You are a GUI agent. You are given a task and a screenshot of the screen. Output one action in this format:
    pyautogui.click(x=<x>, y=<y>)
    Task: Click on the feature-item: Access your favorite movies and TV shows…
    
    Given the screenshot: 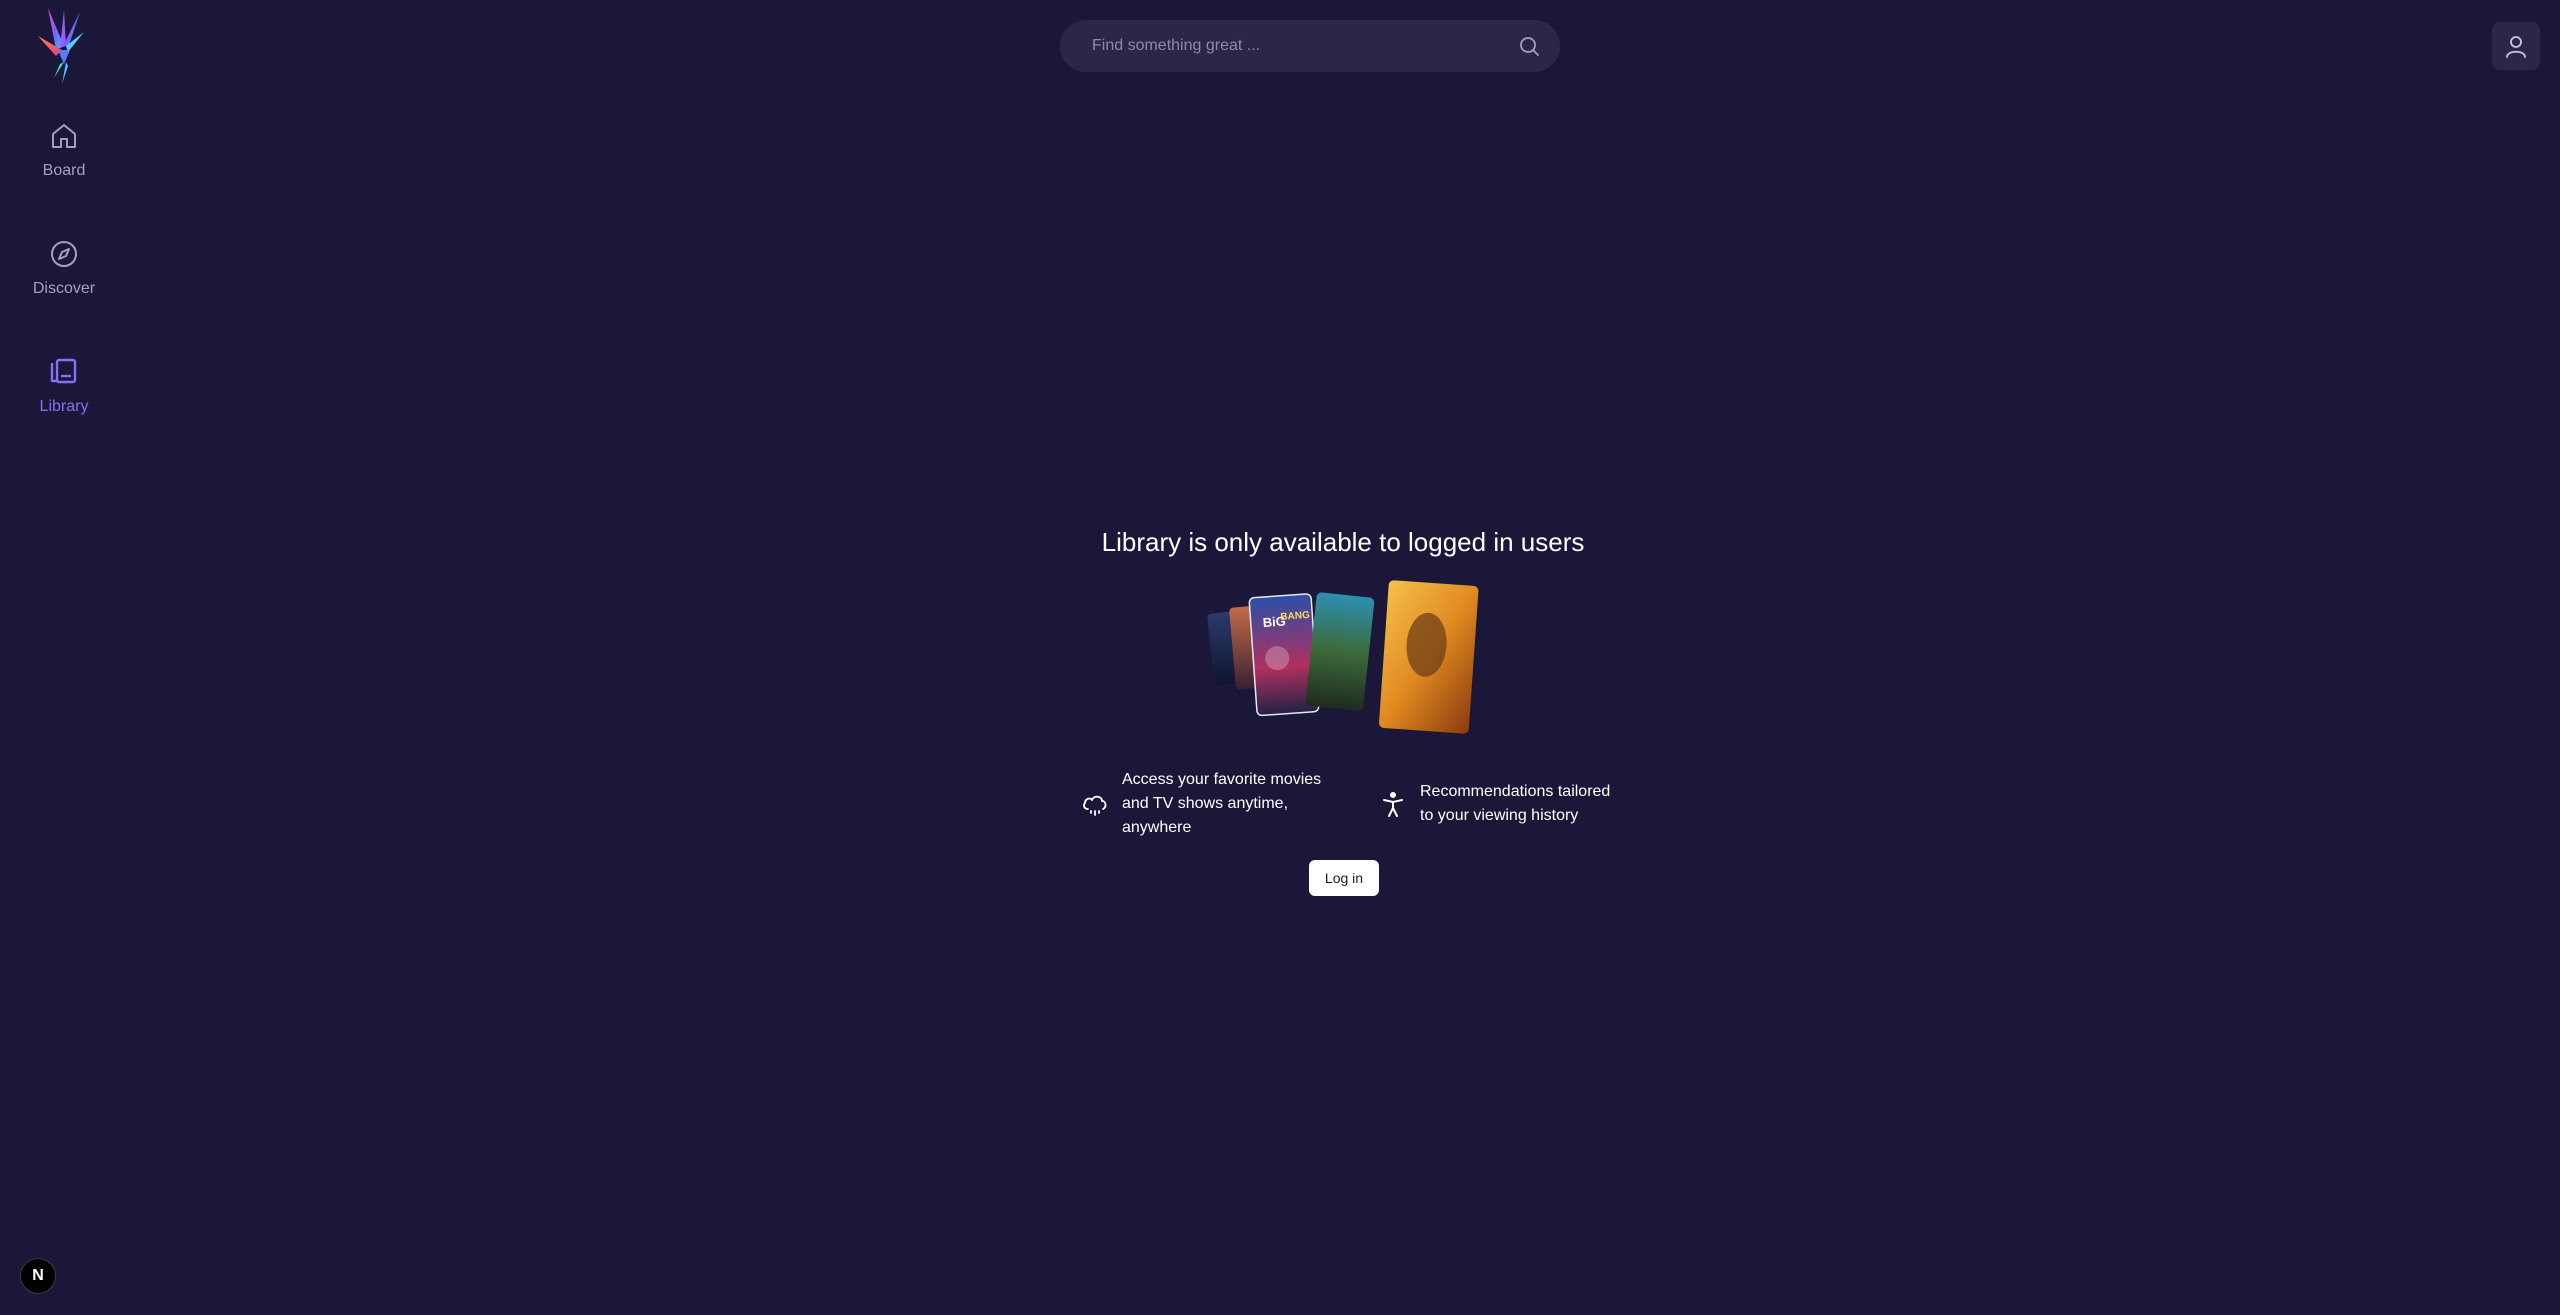 What is the action you would take?
    pyautogui.click(x=1206, y=804)
    